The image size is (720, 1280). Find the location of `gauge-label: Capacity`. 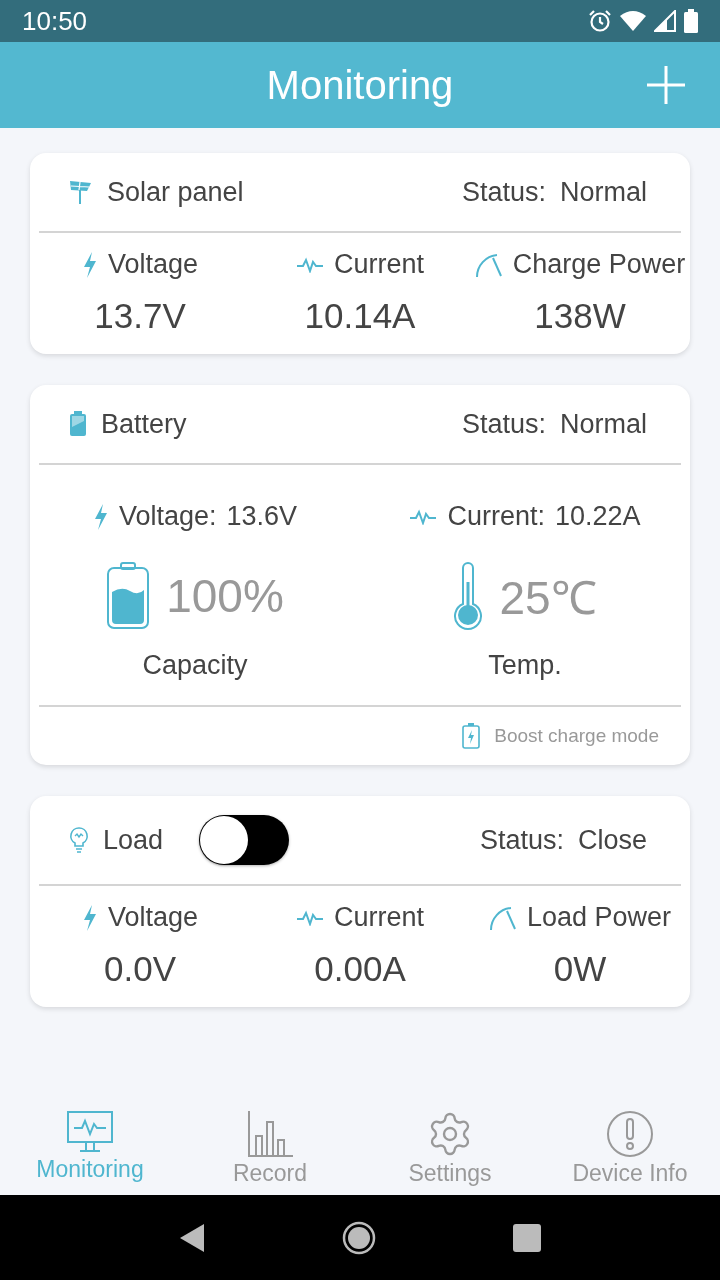

gauge-label: Capacity is located at coordinates (195, 665).